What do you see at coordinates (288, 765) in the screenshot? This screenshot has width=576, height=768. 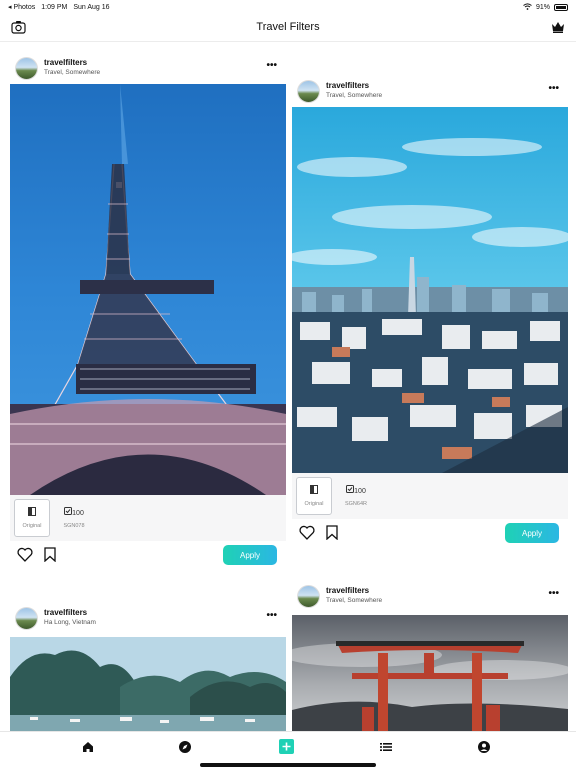 I see `home-indicator` at bounding box center [288, 765].